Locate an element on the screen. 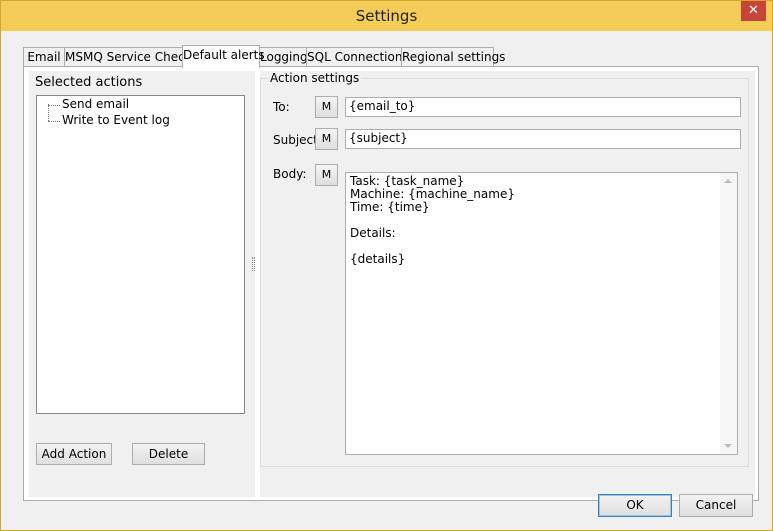  body-line: Machine: {machine_name} is located at coordinates (432, 194).